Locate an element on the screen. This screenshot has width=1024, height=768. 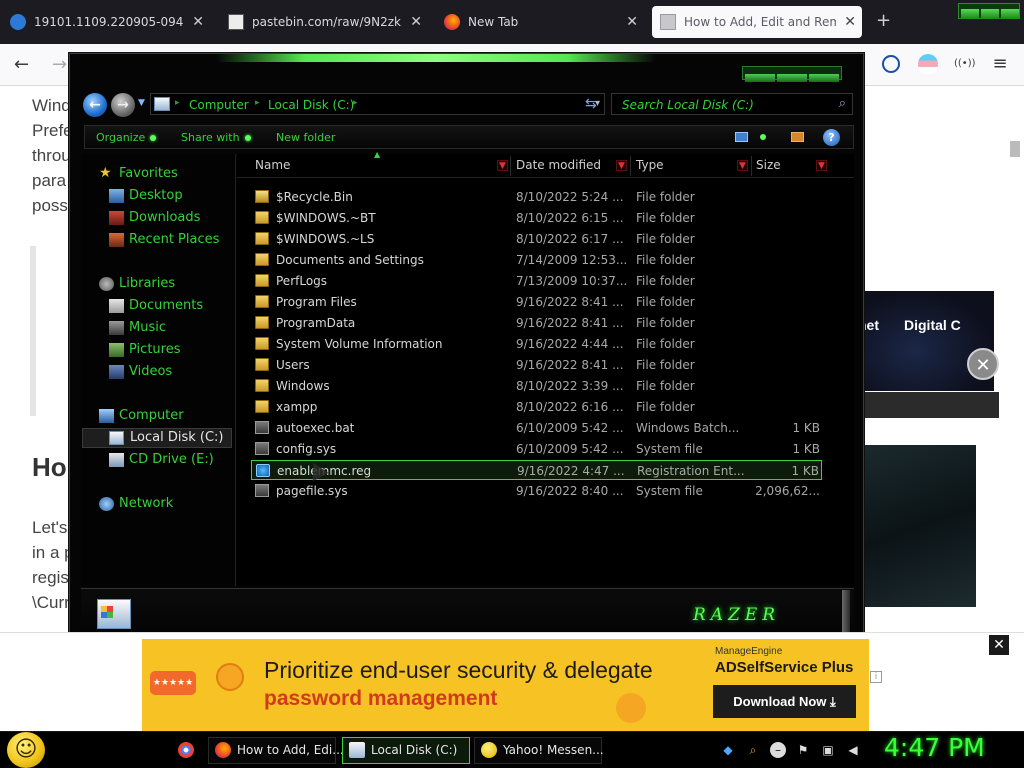
start-button: ☺ is located at coordinates (26, 750).